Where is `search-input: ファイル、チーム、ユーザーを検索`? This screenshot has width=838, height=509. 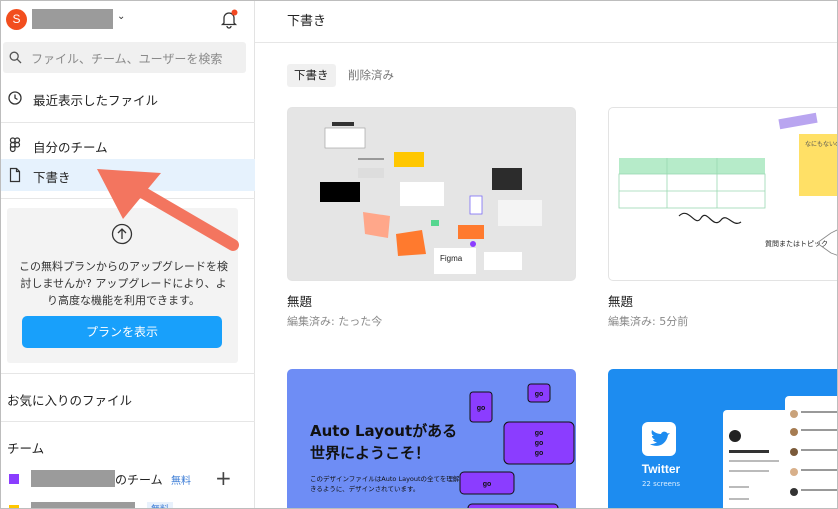 search-input: ファイル、チーム、ユーザーを検索 is located at coordinates (124, 57).